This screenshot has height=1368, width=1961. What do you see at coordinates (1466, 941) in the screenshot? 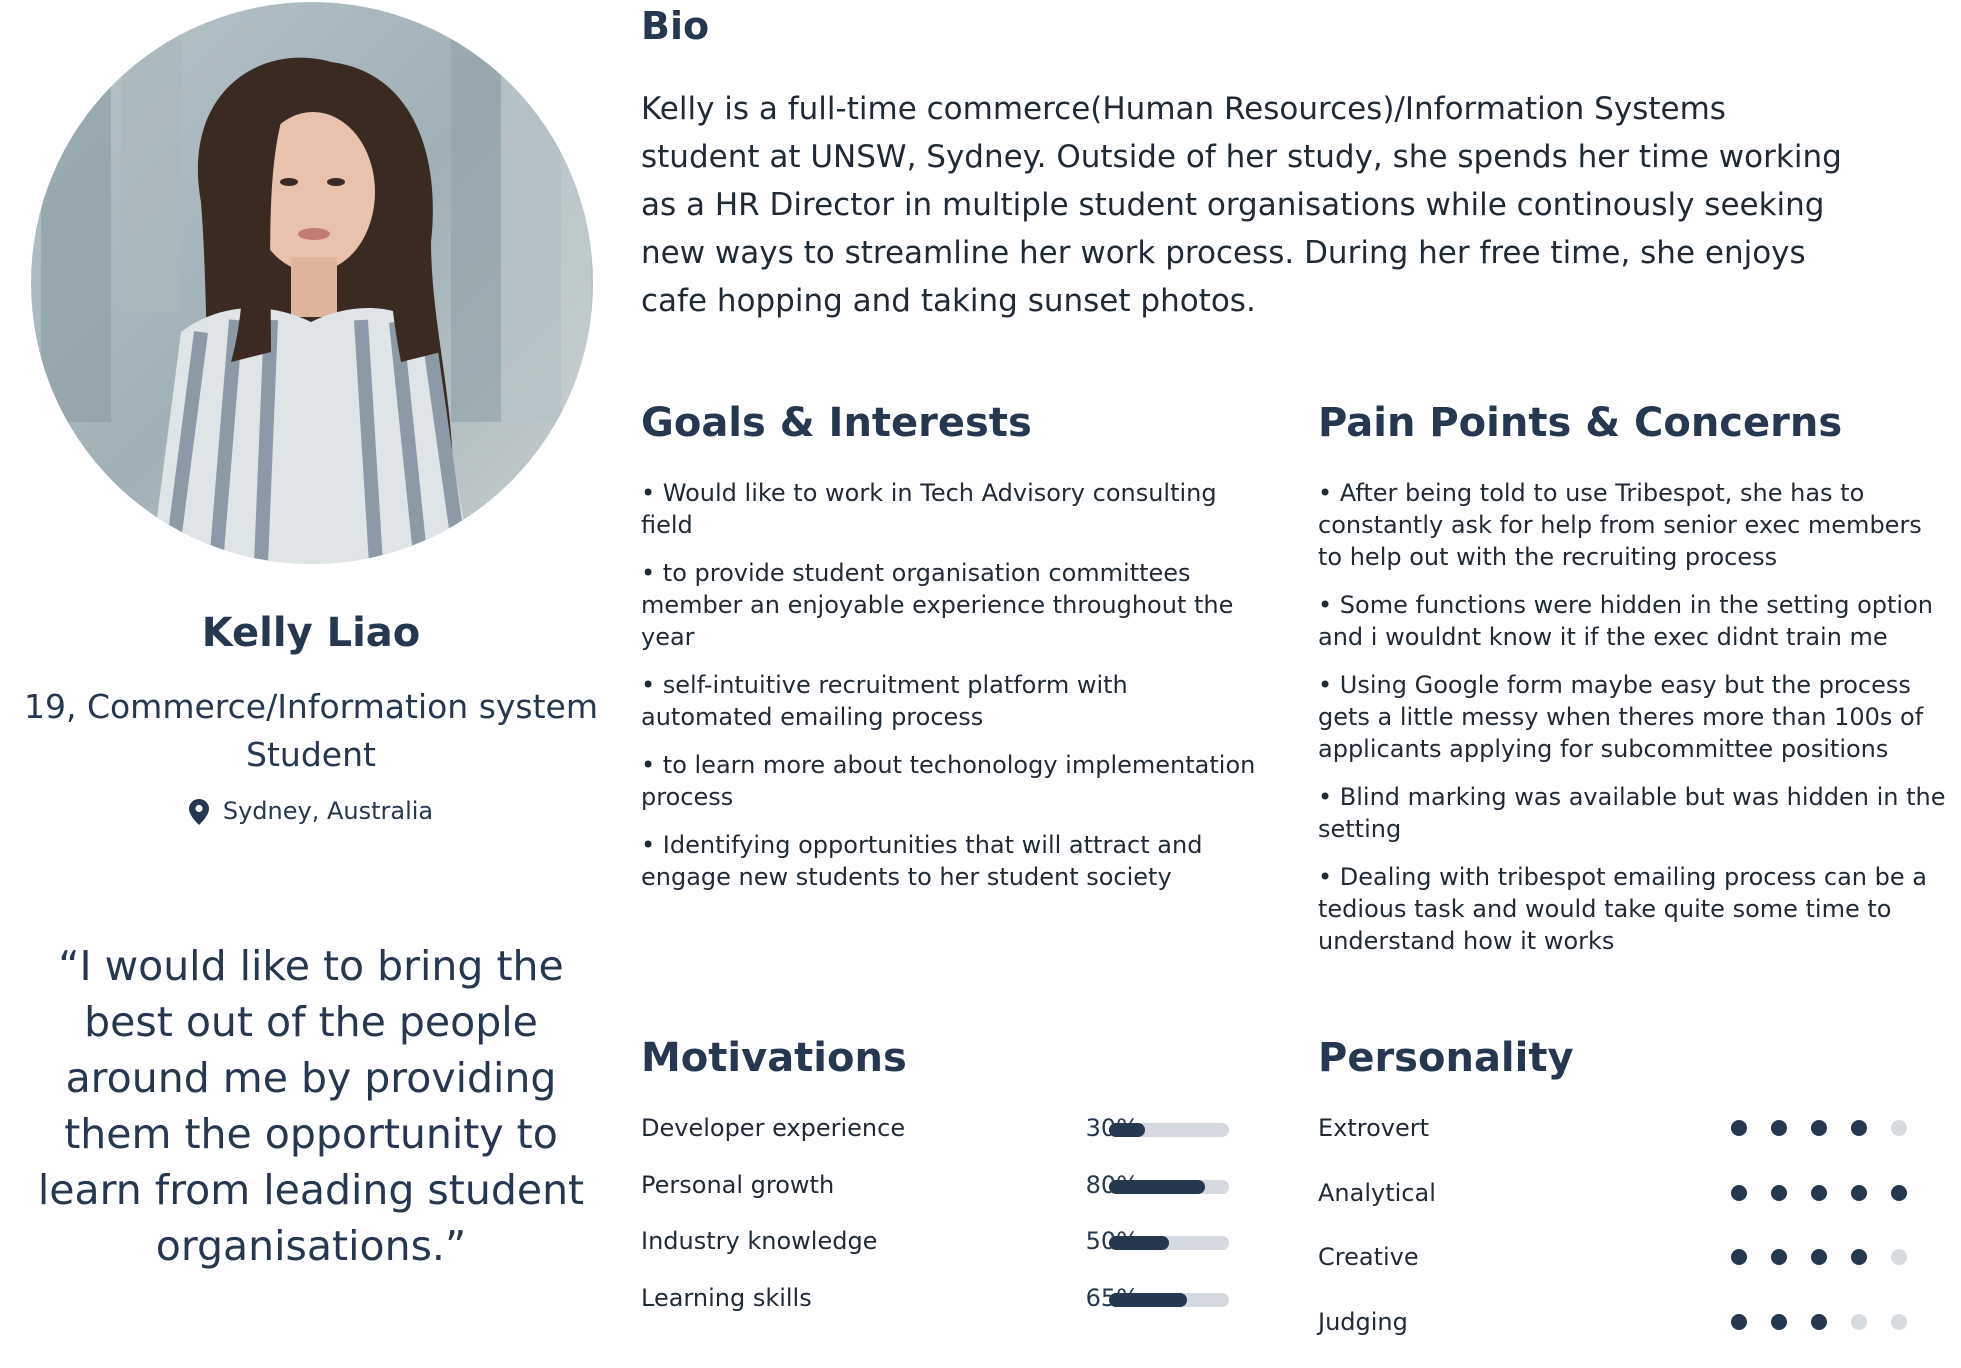
I see `pain-point-line: understand how it works` at bounding box center [1466, 941].